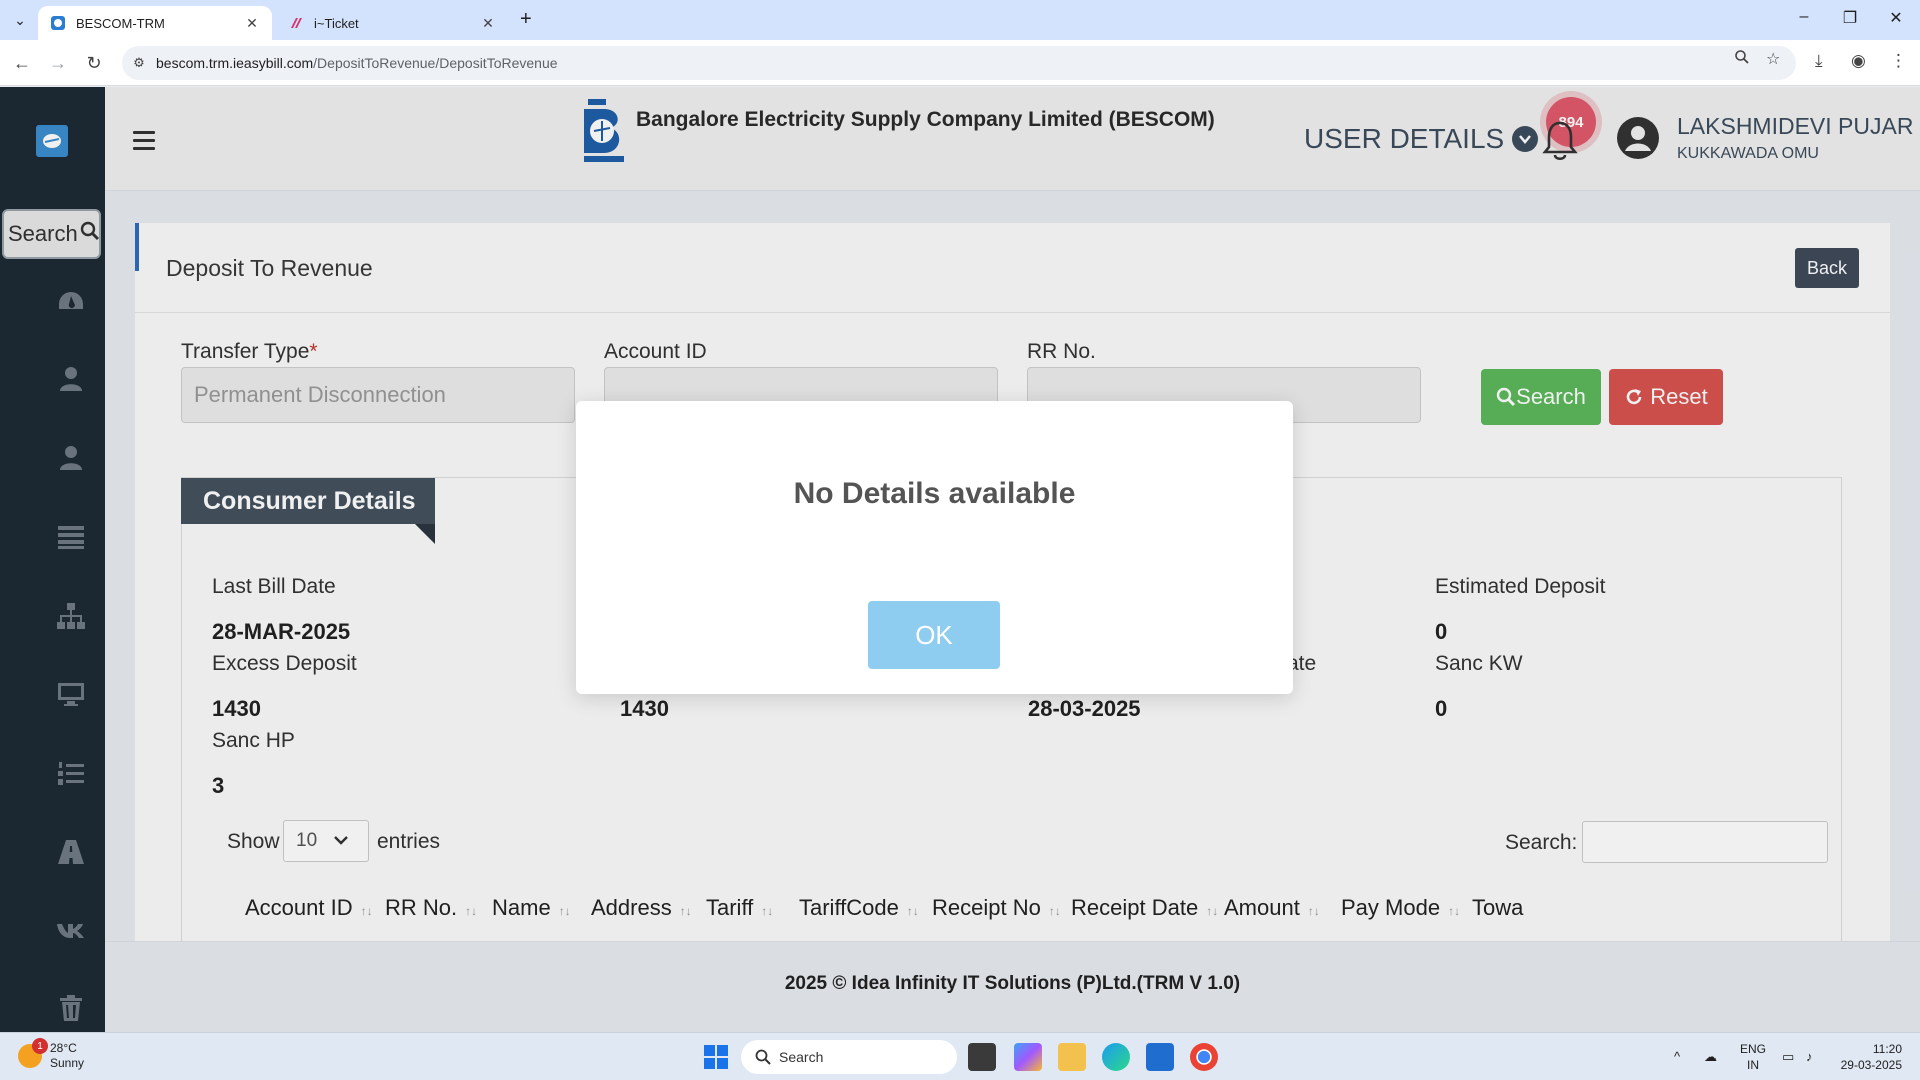  I want to click on minimize-icon: –, so click(1804, 17).